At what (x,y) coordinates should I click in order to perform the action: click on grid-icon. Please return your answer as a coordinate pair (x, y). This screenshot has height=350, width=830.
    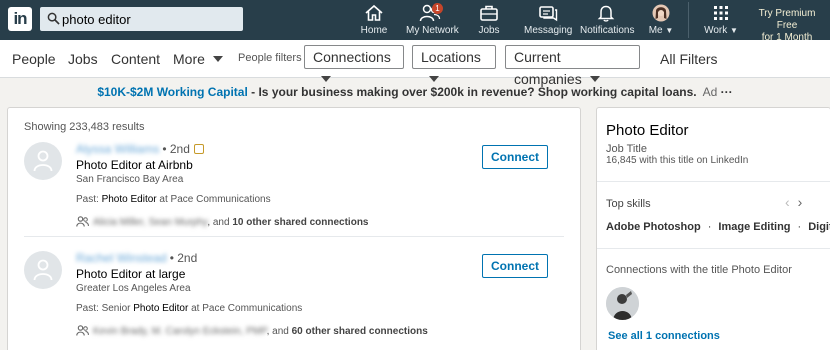
    Looking at the image, I should click on (721, 13).